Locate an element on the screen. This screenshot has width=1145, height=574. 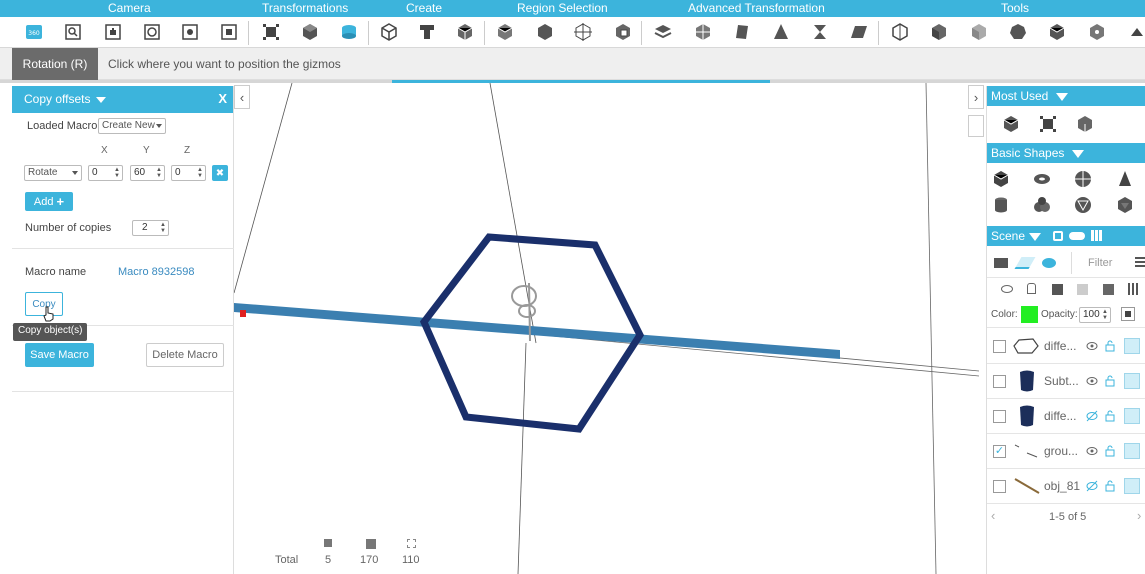
camera-orbit-button is located at coordinates (152, 32).